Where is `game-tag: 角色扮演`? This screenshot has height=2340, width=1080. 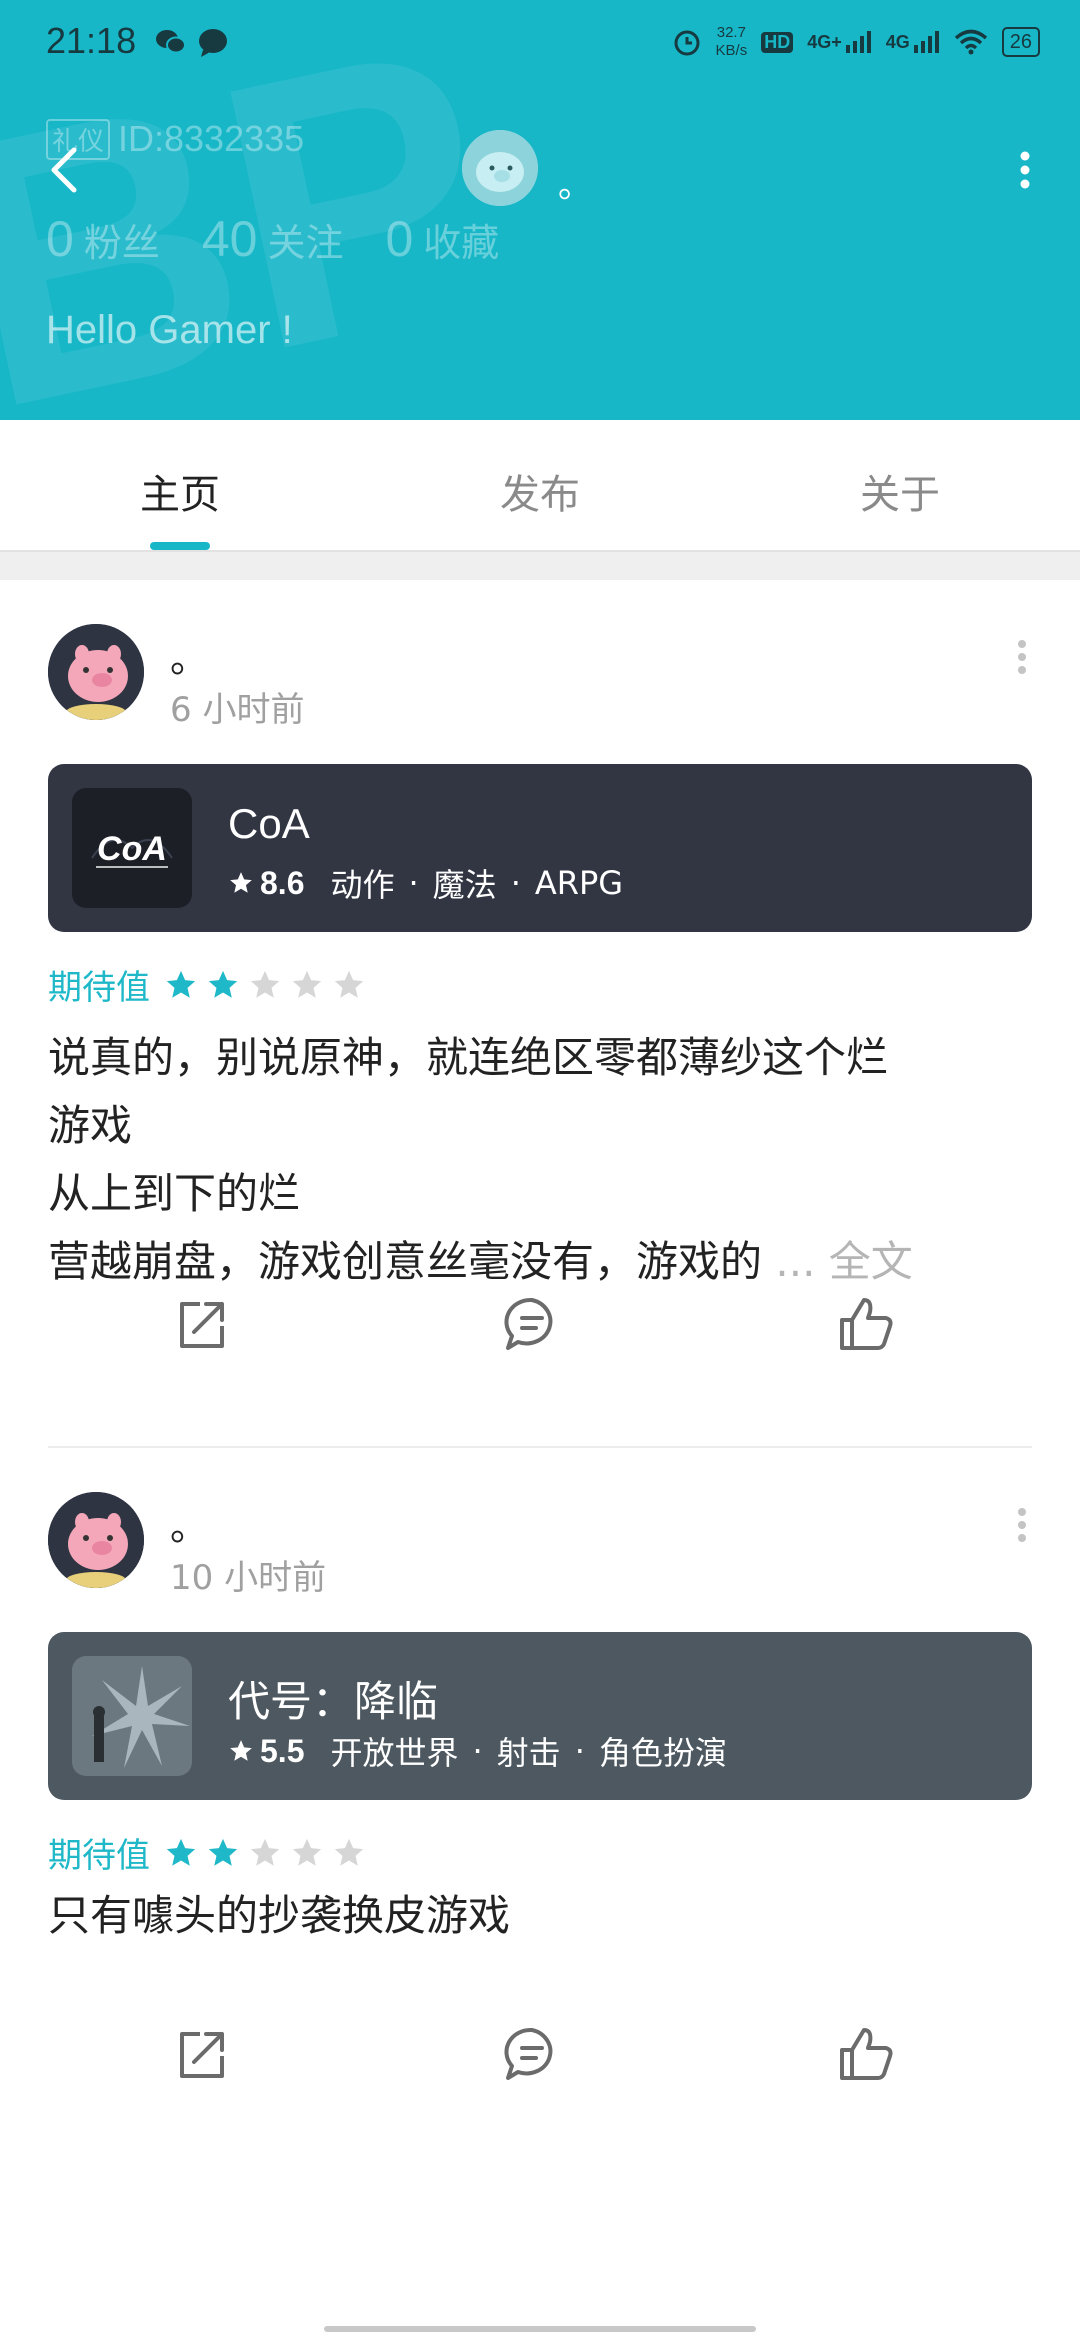
game-tag: 角色扮演 is located at coordinates (662, 1753).